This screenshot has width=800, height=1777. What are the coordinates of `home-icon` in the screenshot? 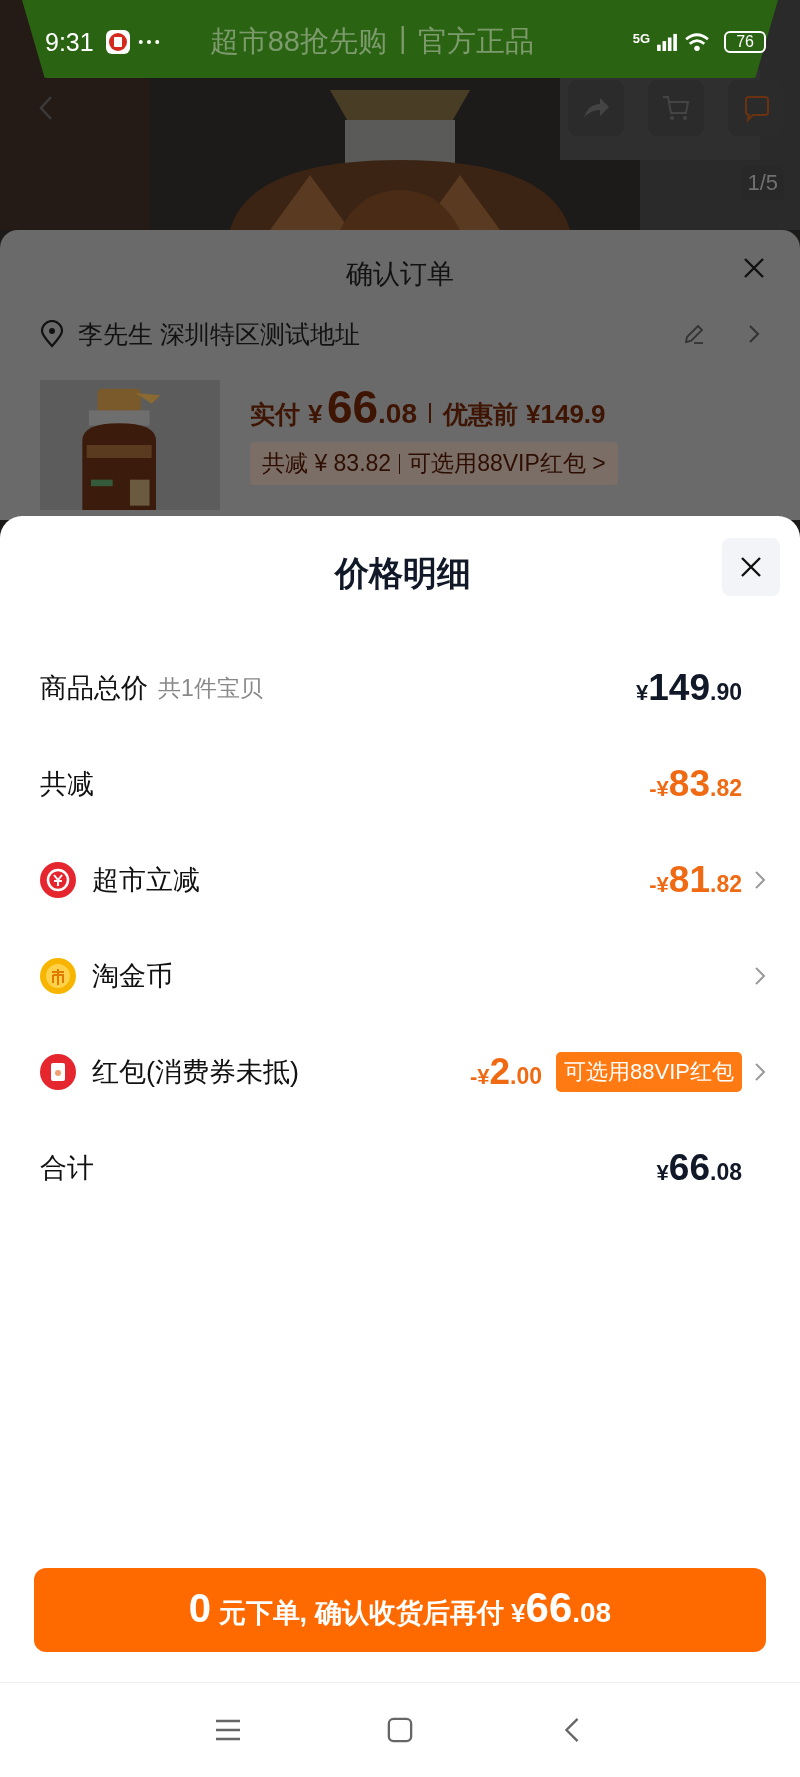 It's located at (400, 1730).